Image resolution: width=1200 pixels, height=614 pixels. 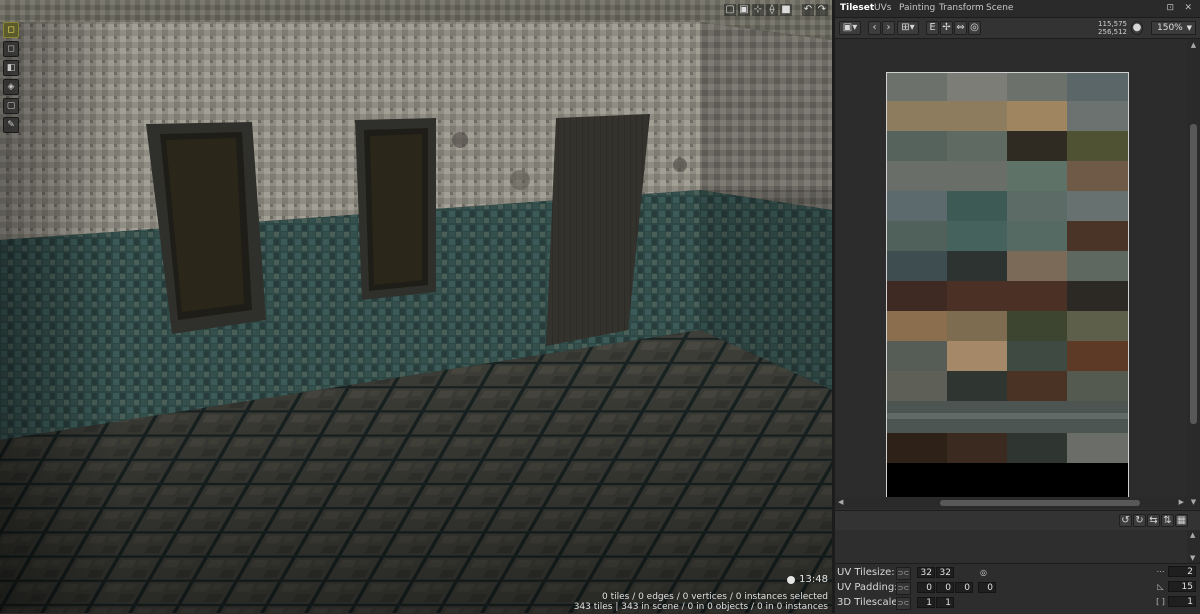 I want to click on tileset-vertical-scrollbar: ▲ ▼, so click(x=1193, y=274).